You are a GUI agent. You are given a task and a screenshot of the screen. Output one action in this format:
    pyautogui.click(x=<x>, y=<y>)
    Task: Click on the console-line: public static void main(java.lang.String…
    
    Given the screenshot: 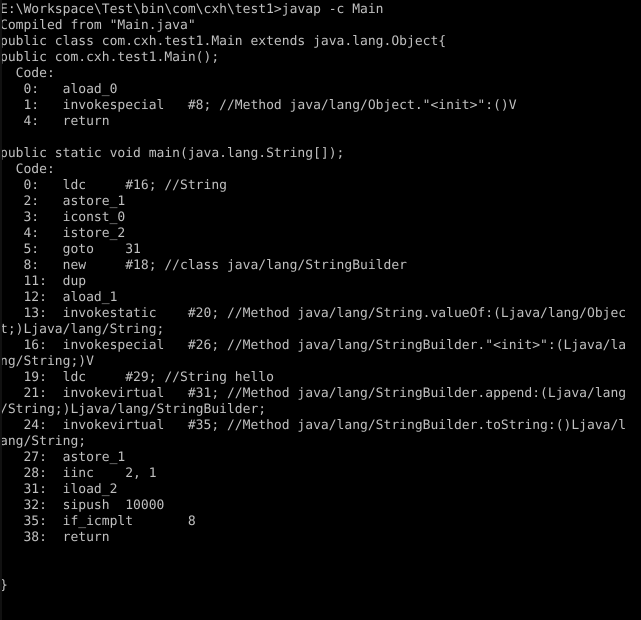 What is the action you would take?
    pyautogui.click(x=172, y=153)
    